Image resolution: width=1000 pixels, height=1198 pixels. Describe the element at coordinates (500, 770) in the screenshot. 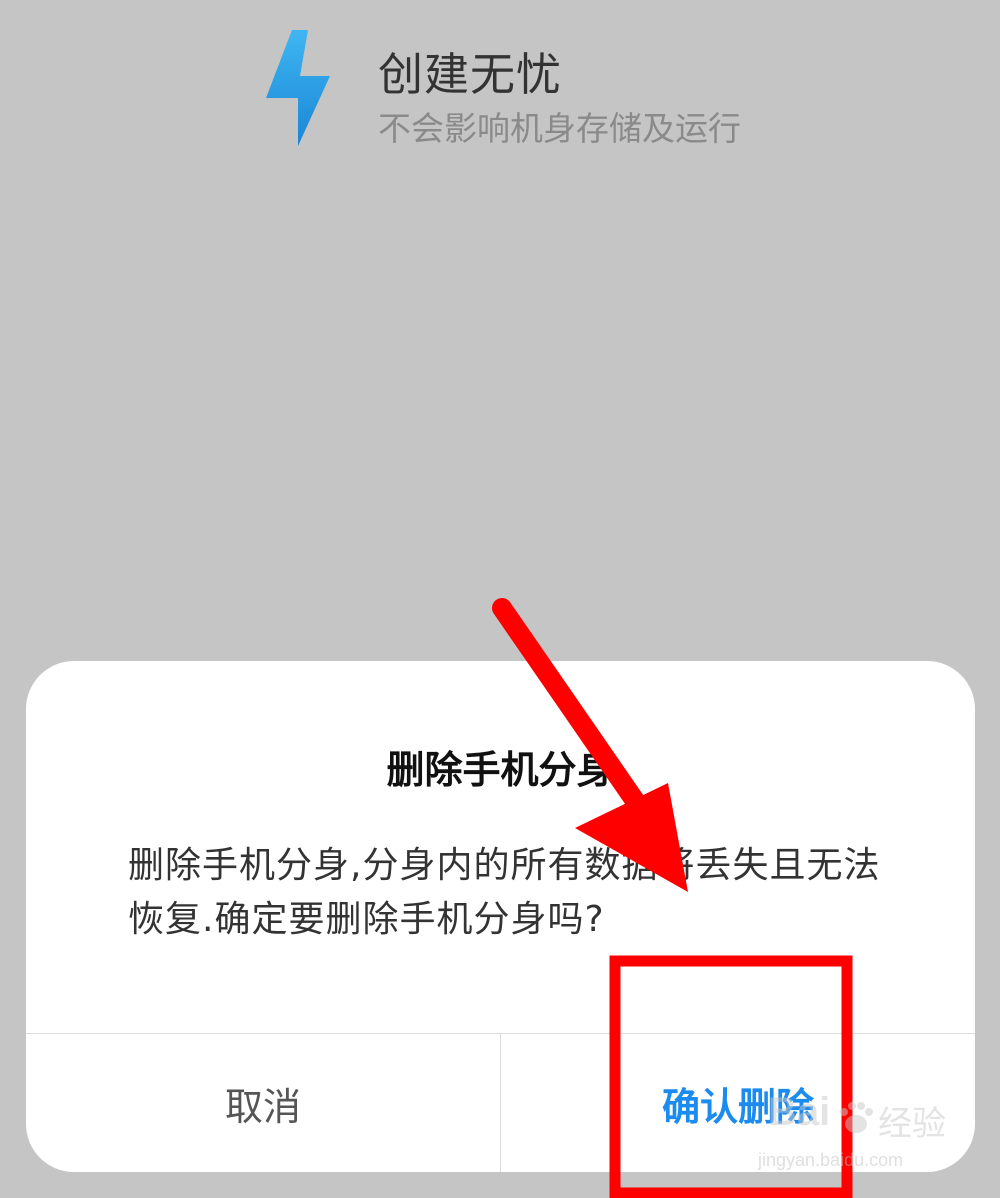

I see `dialog-title: 删除手机分身` at that location.